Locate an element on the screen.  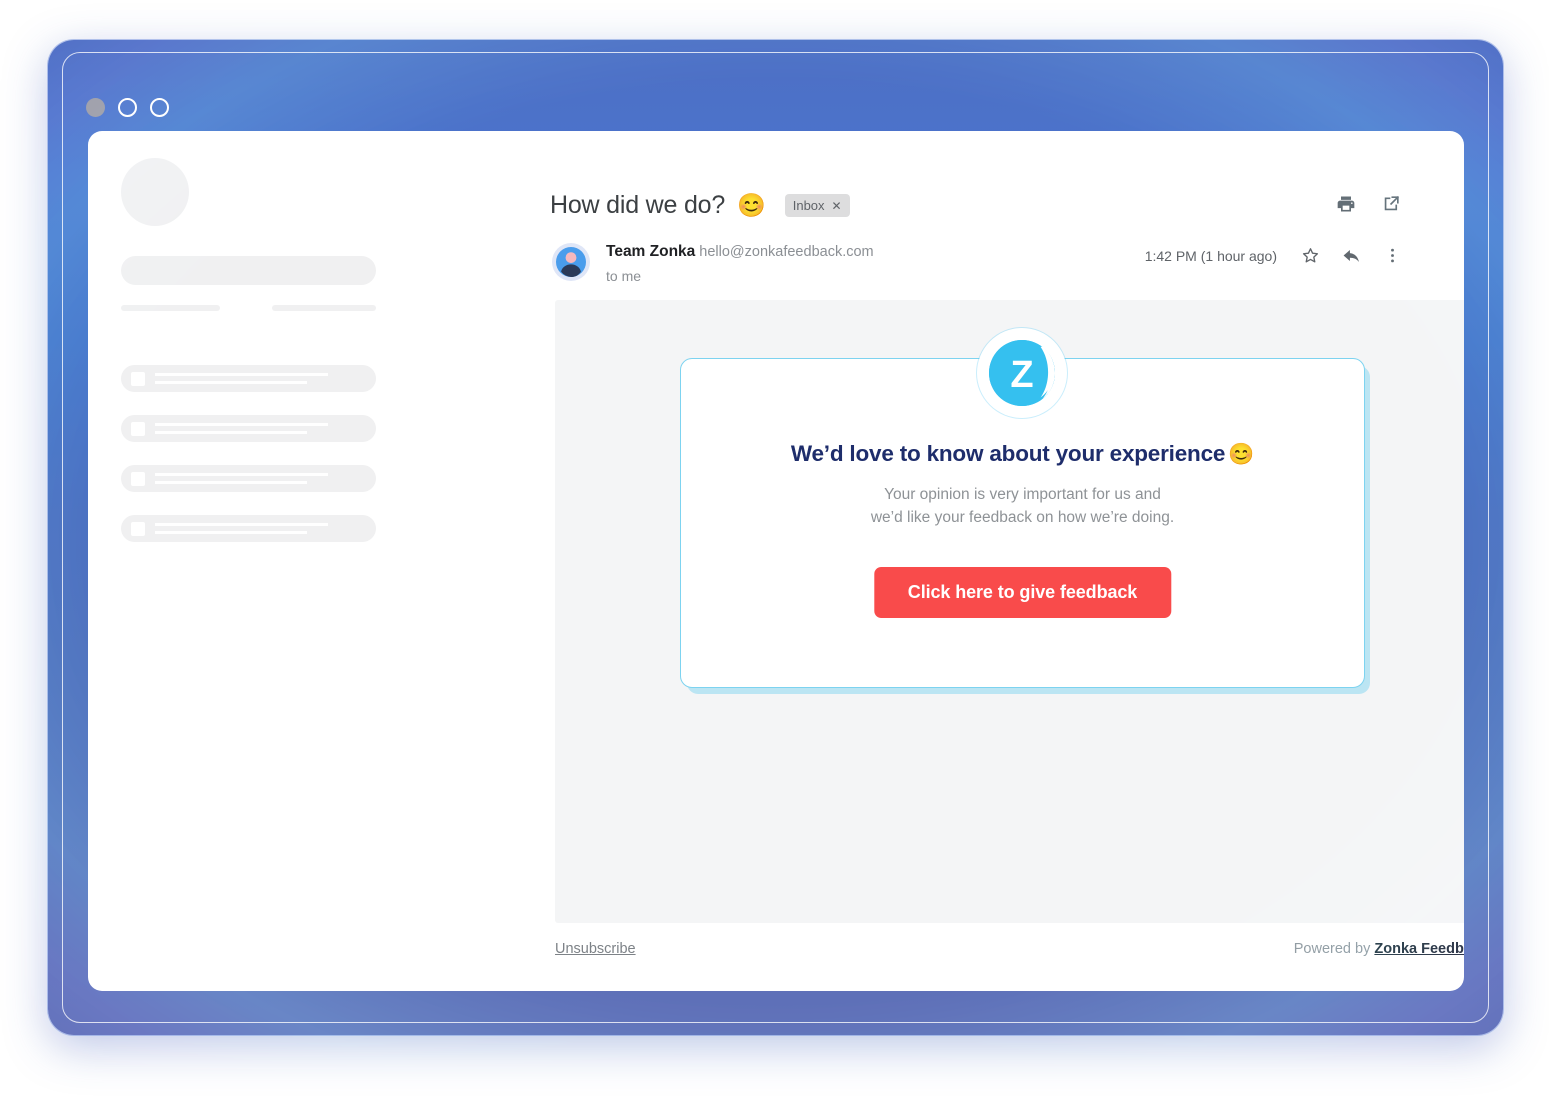
maximize-dot is located at coordinates (127, 107).